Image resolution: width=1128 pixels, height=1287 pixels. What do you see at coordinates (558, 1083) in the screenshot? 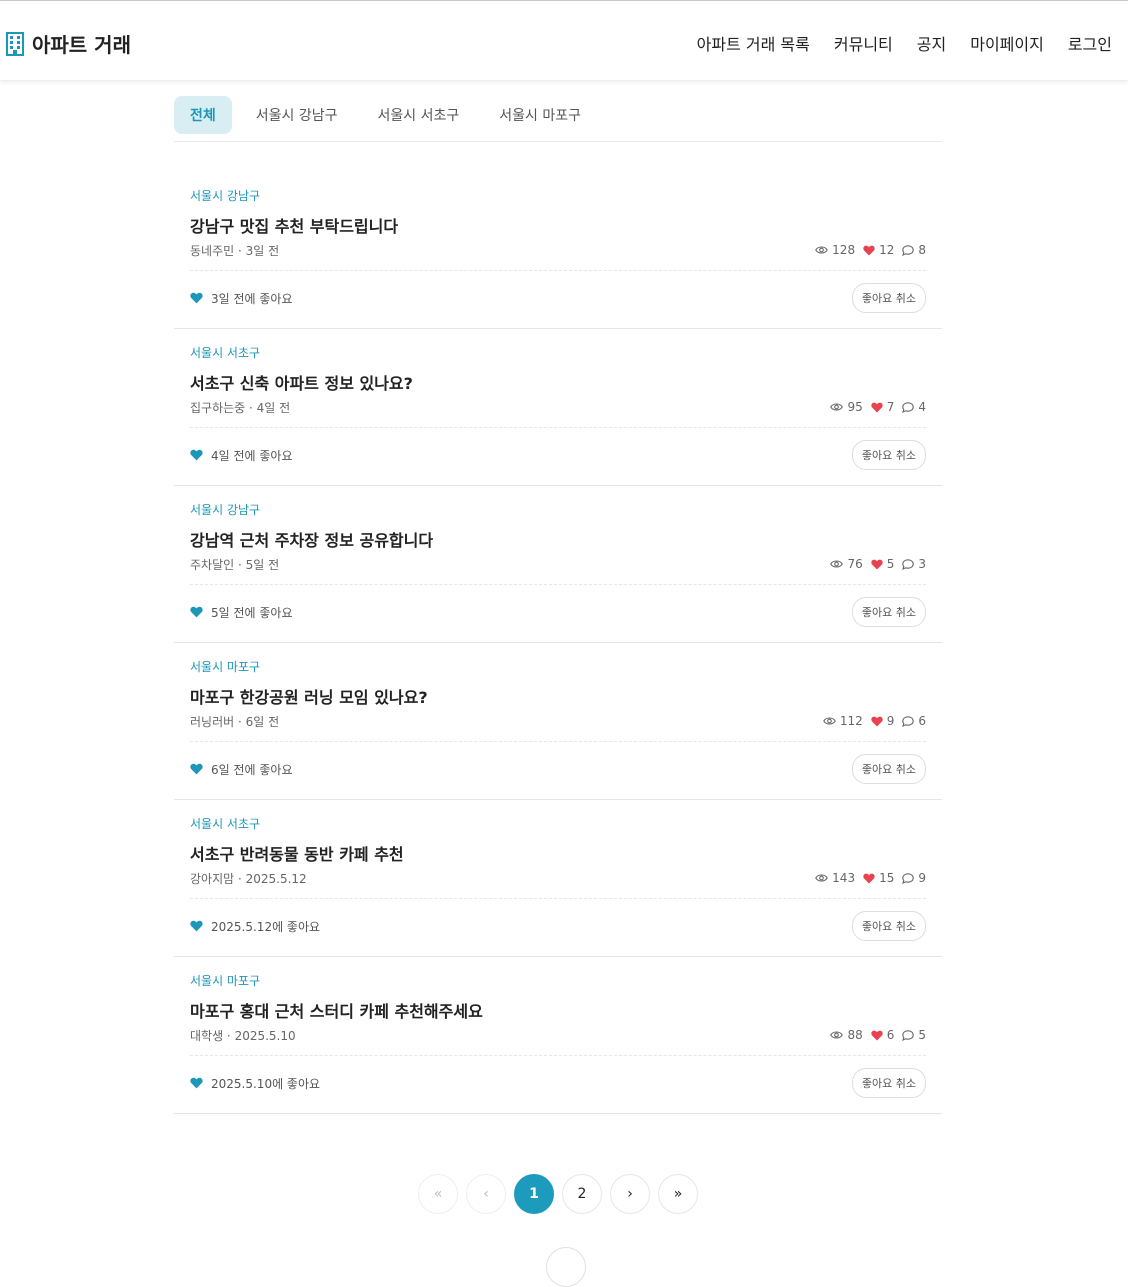
I see `like-row: 2025.5.10에 좋아요 좋아요 취소` at bounding box center [558, 1083].